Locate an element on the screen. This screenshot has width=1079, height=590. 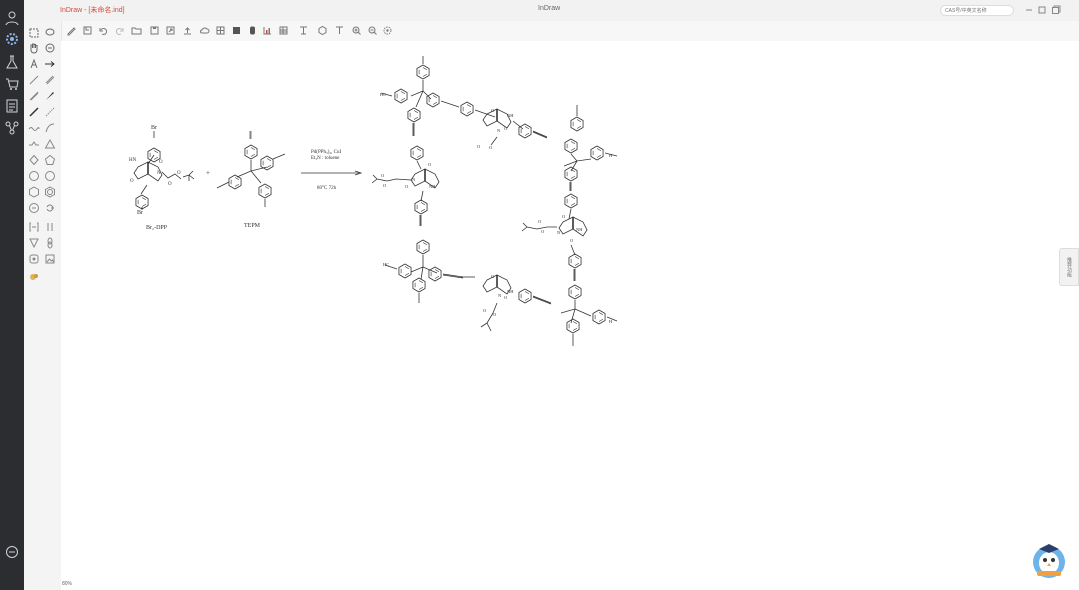
conditions-line2: Et₃N : toluene is located at coordinates (325, 158).